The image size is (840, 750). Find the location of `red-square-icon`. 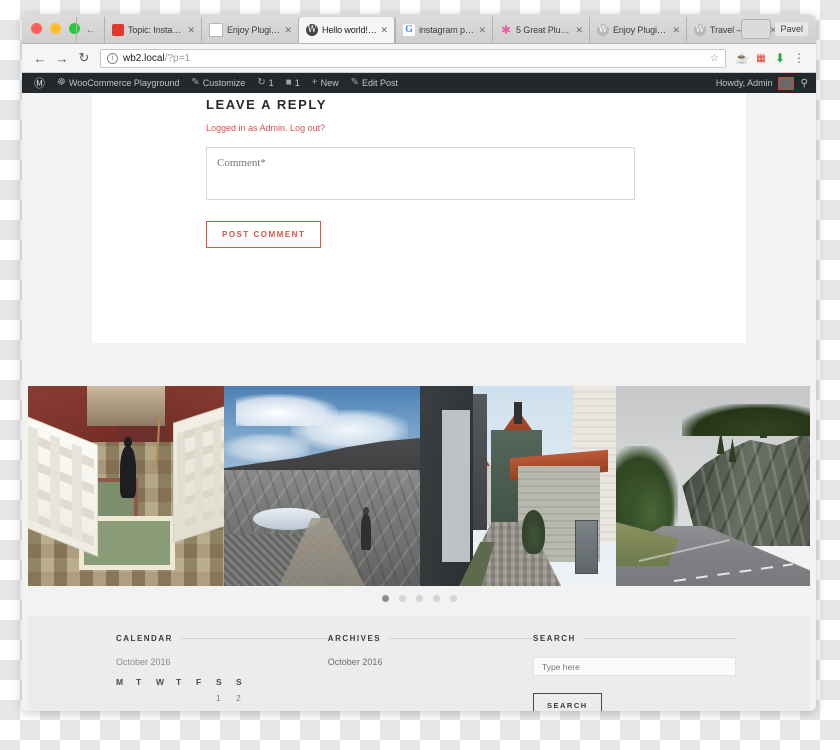

red-square-icon is located at coordinates (118, 30).